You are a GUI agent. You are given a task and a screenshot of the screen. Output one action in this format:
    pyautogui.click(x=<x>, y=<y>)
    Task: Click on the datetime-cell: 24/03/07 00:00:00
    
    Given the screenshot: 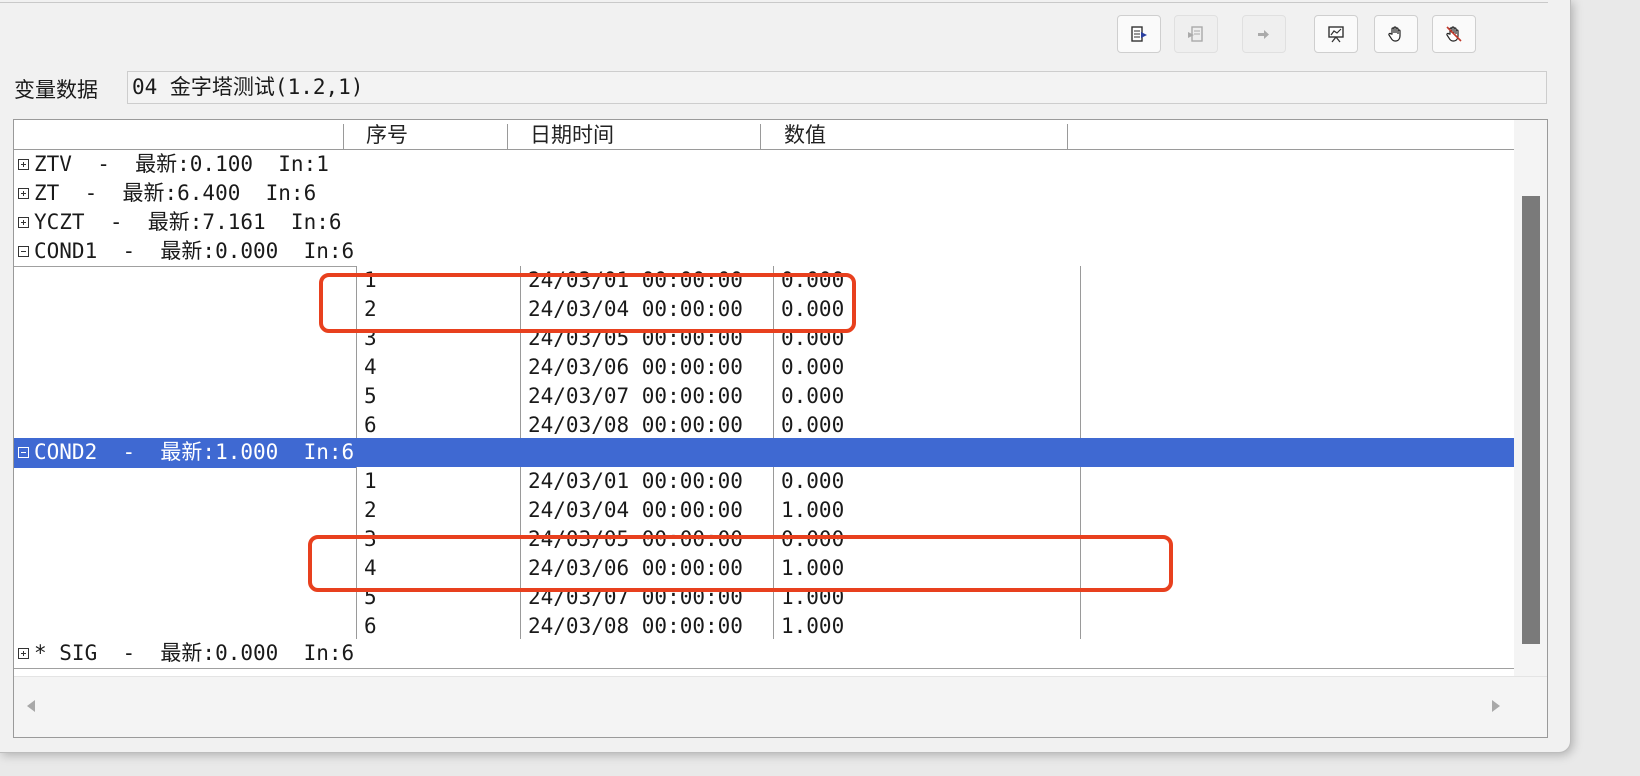 What is the action you would take?
    pyautogui.click(x=646, y=397)
    